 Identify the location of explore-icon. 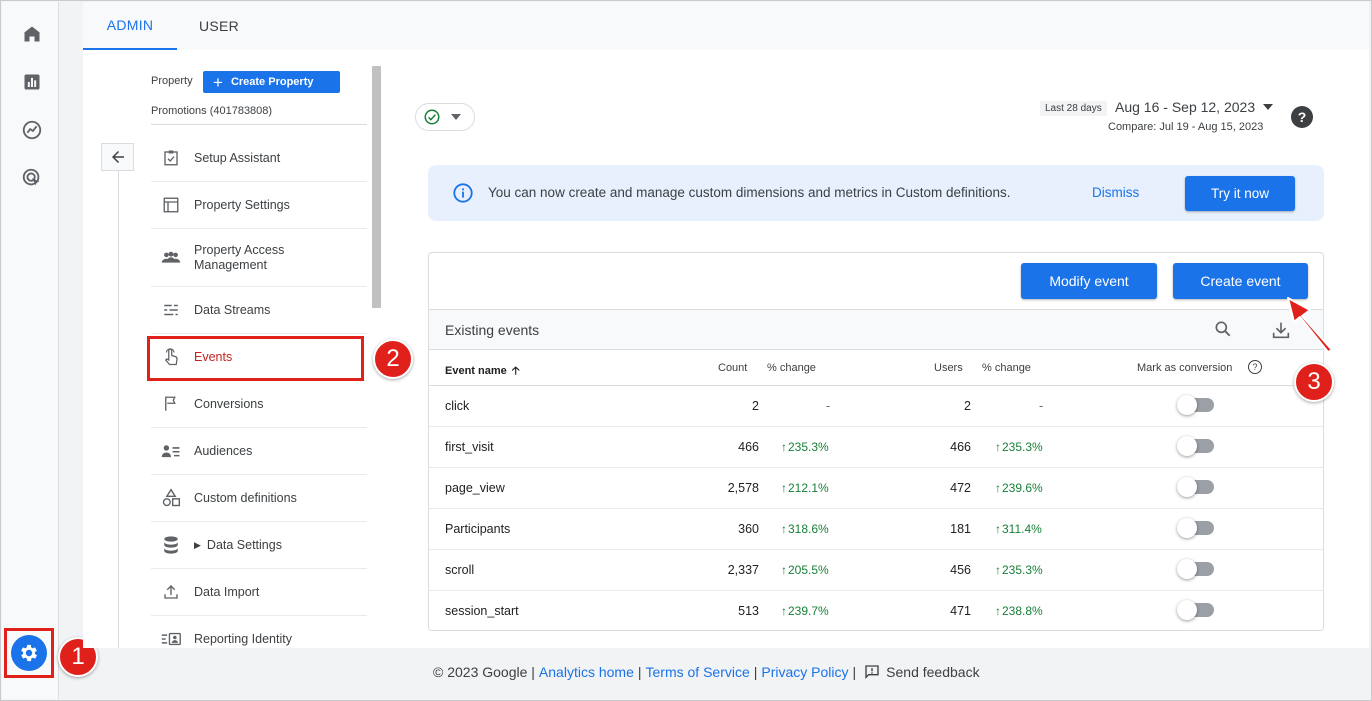
(32, 130).